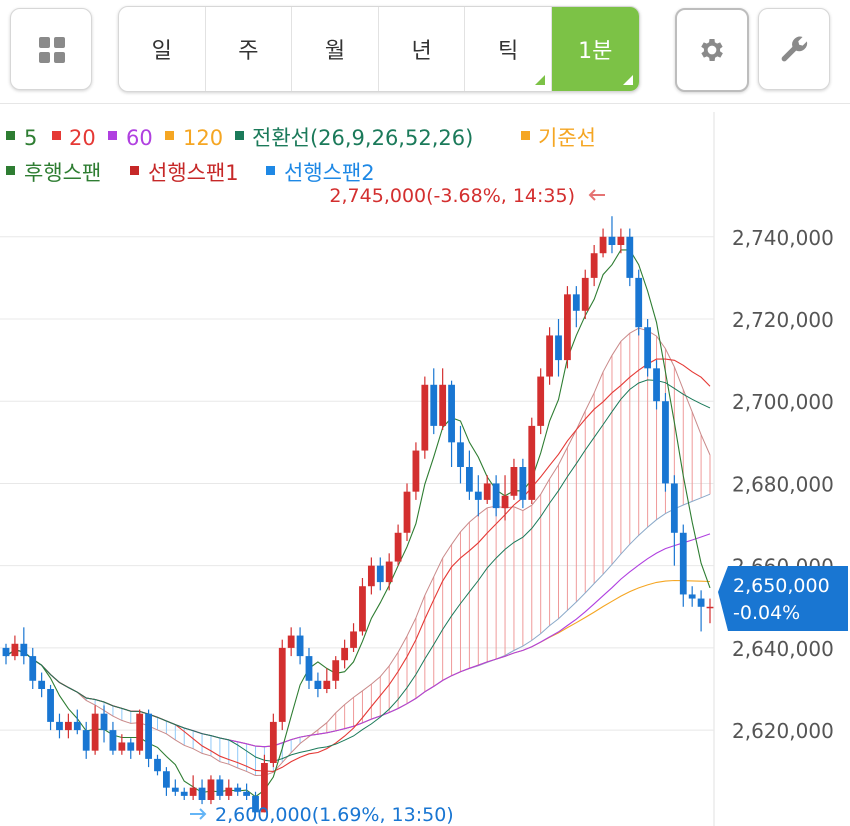 The image size is (850, 826). I want to click on legend-base-line: 기준선, so click(567, 138).